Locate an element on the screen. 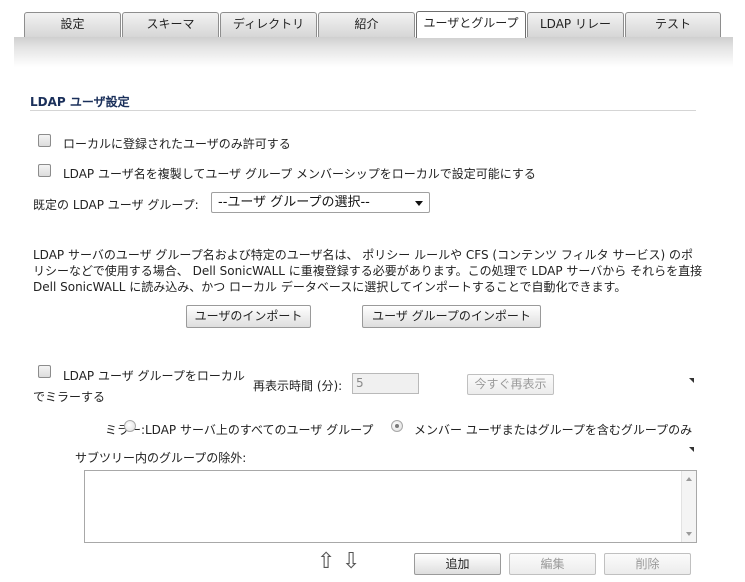  mirror-member-label: メンバー ユーザまたはグループを含むグループのみ is located at coordinates (553, 430).